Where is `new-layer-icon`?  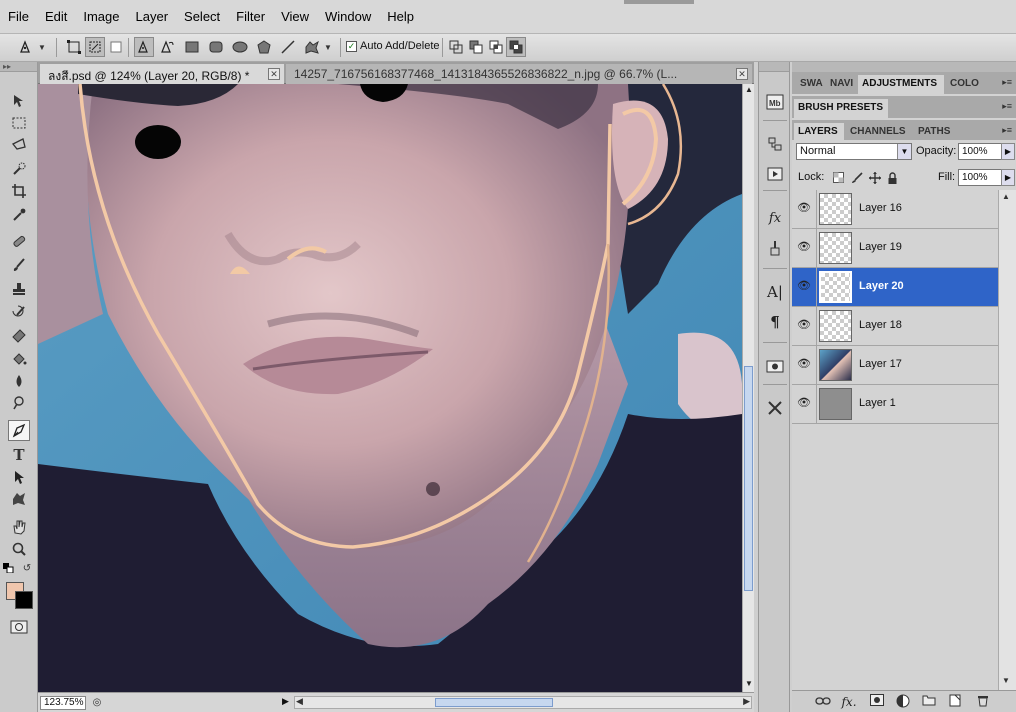 new-layer-icon is located at coordinates (955, 702).